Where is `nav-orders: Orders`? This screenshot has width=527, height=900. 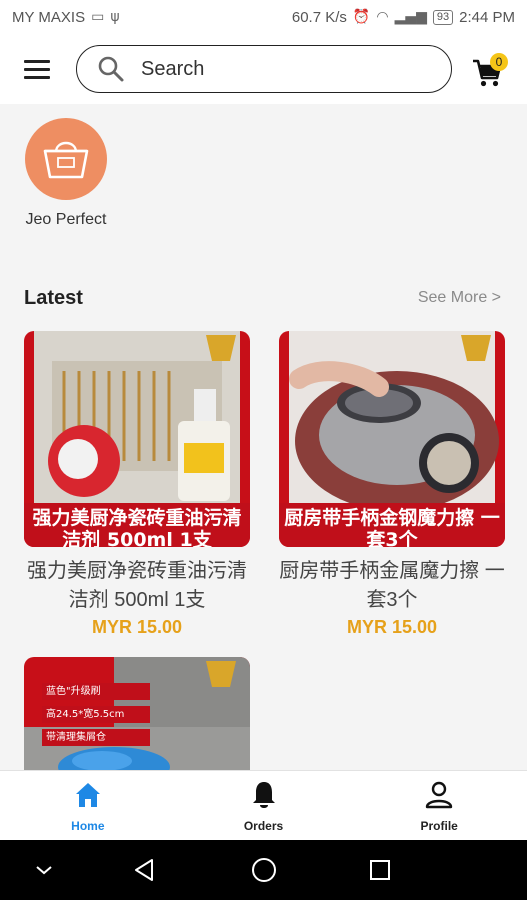
nav-orders: Orders is located at coordinates (264, 805).